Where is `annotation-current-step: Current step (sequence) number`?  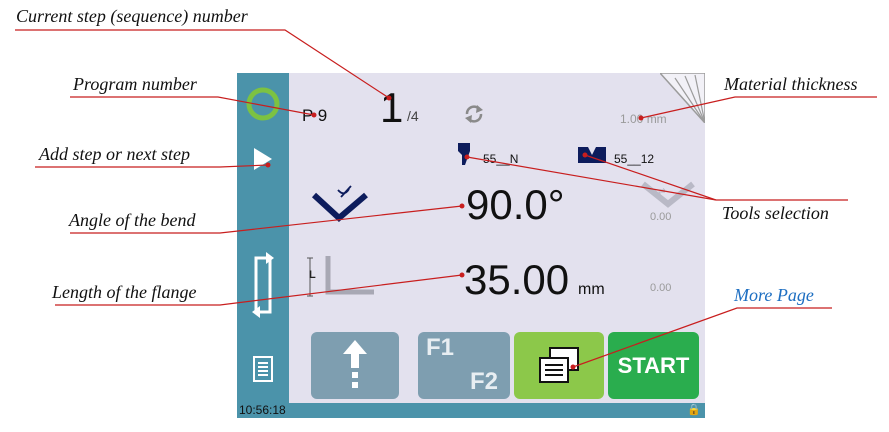
annotation-current-step: Current step (sequence) number is located at coordinates (132, 16).